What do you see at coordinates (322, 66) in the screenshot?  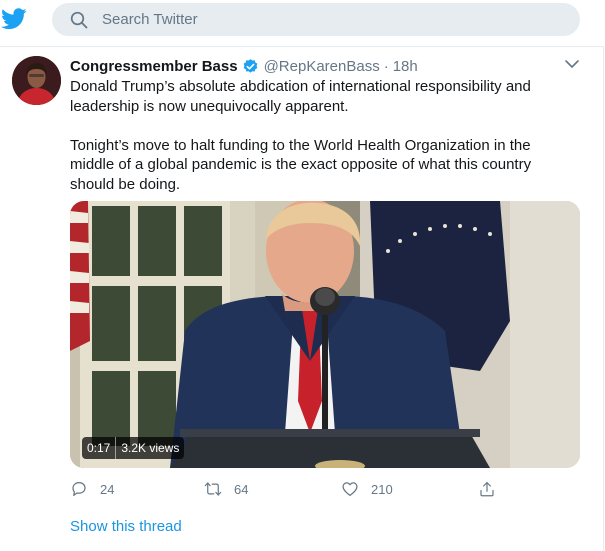 I see `user-handle: @RepKarenBass` at bounding box center [322, 66].